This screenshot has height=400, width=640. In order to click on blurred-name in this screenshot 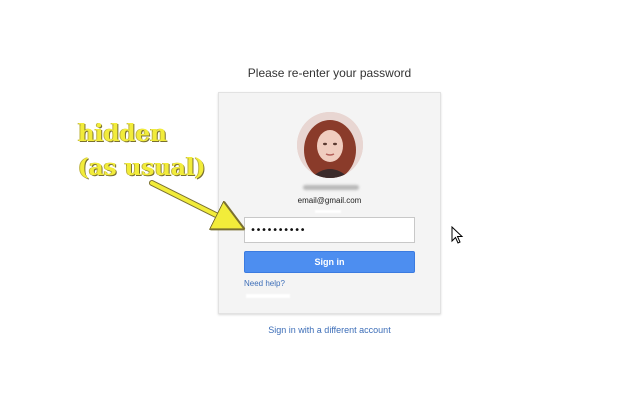, I will do `click(331, 187)`.